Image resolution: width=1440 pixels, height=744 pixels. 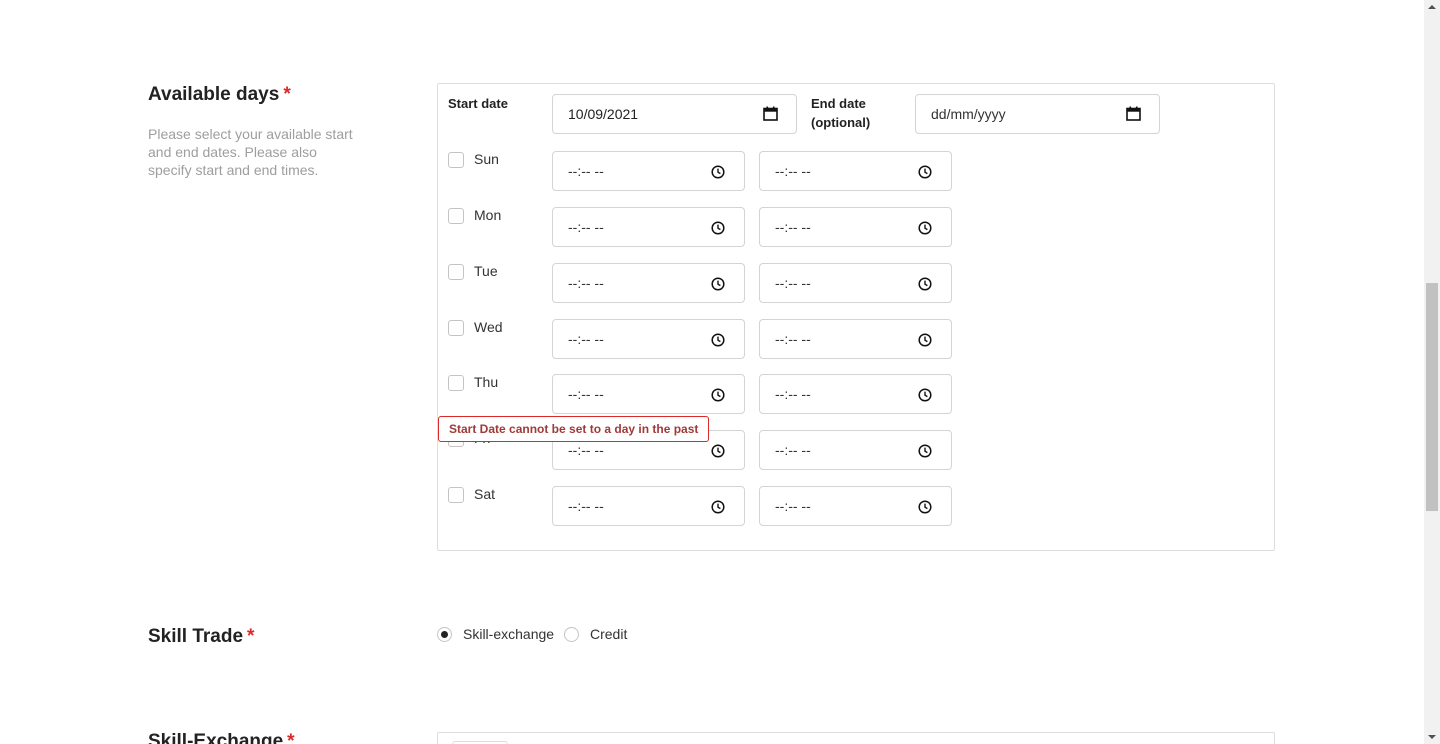 I want to click on vertical-scrollbar, so click(x=1432, y=372).